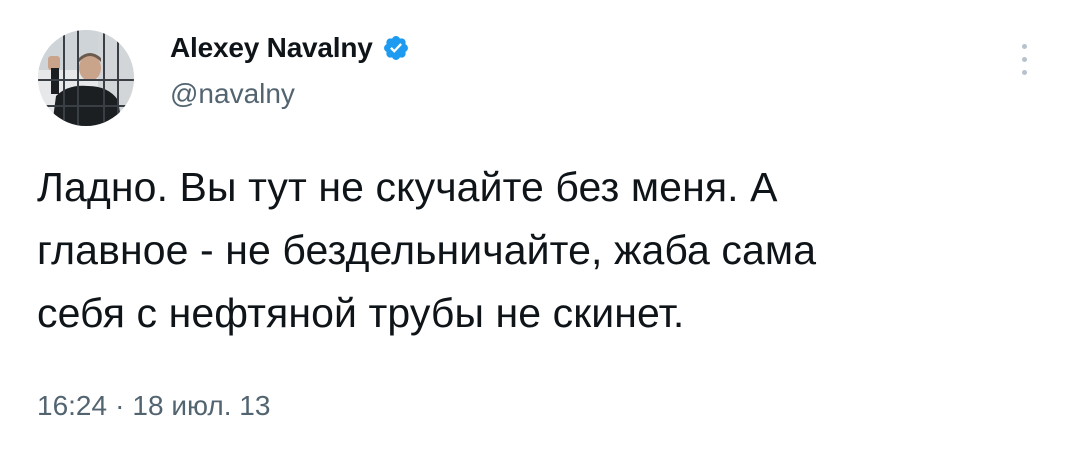  I want to click on avatar-photo-icon, so click(86, 78).